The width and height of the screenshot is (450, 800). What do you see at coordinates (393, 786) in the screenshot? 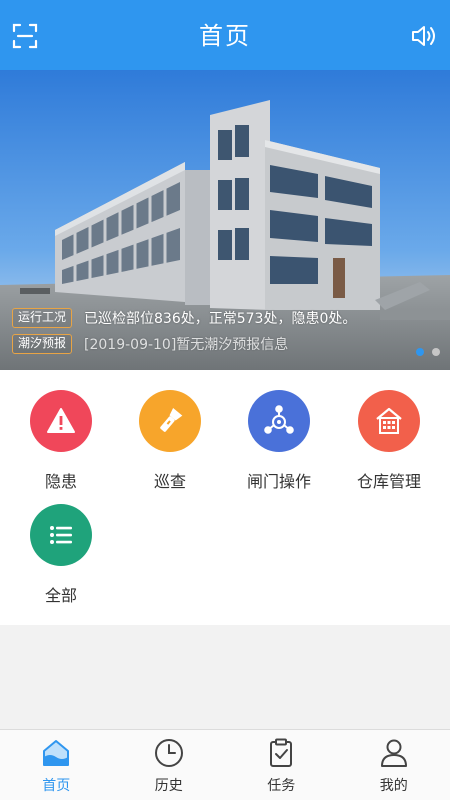
I see `nav-label: 我的` at bounding box center [393, 786].